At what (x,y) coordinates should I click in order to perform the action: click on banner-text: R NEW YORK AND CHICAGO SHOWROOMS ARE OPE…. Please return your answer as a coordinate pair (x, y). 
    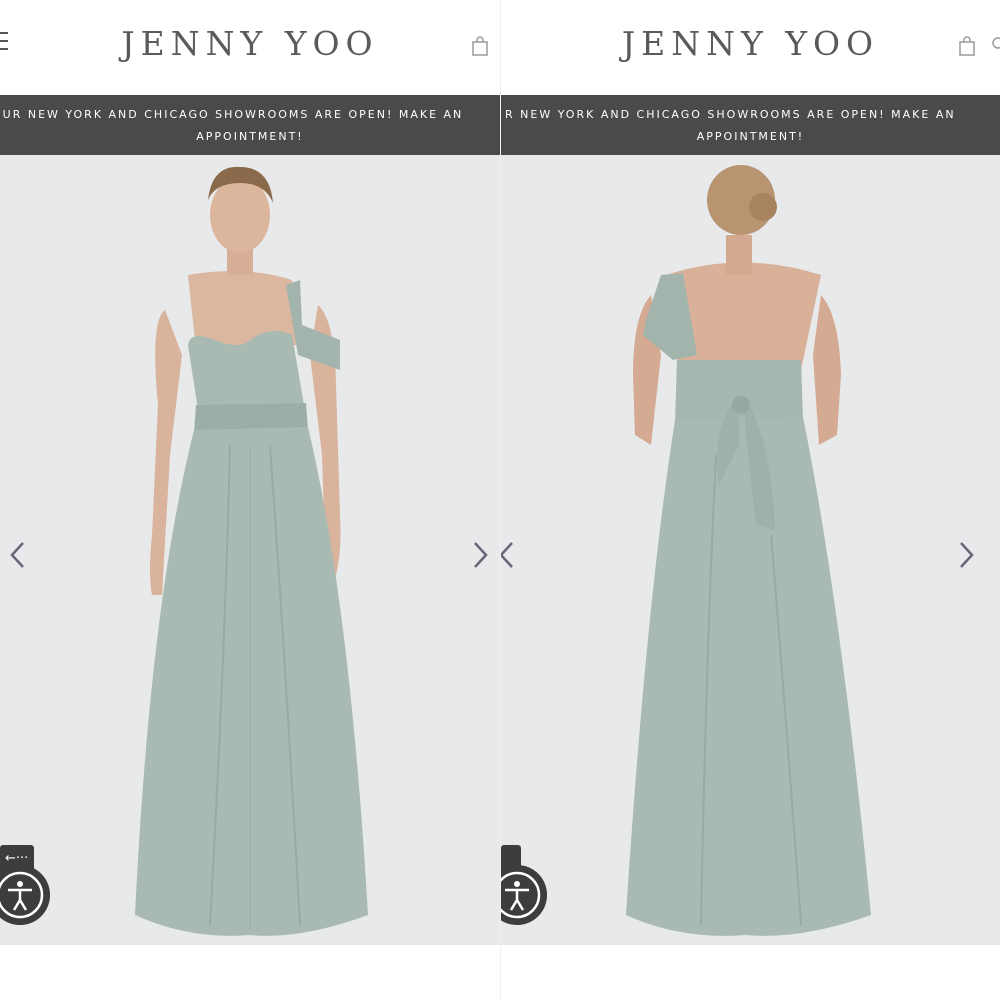
    Looking at the image, I should click on (730, 114).